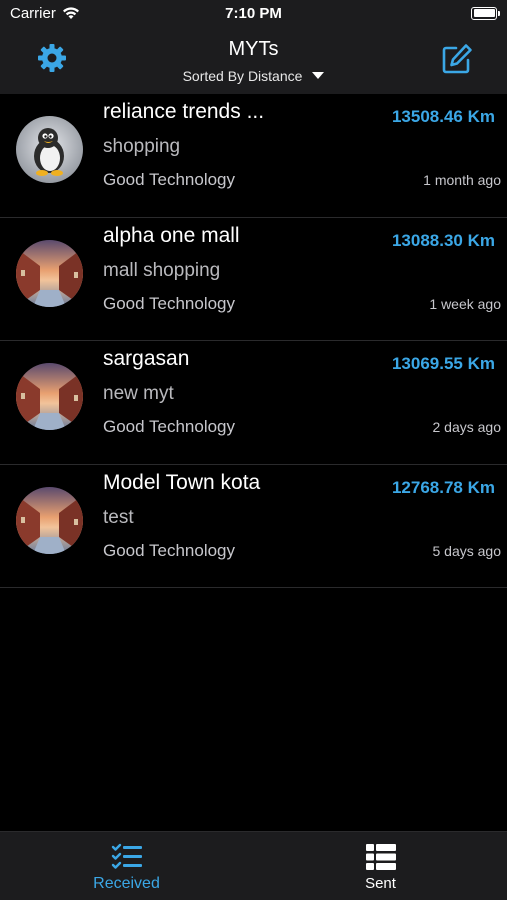 The image size is (507, 900). What do you see at coordinates (118, 517) in the screenshot?
I see `item-subtitle: test` at bounding box center [118, 517].